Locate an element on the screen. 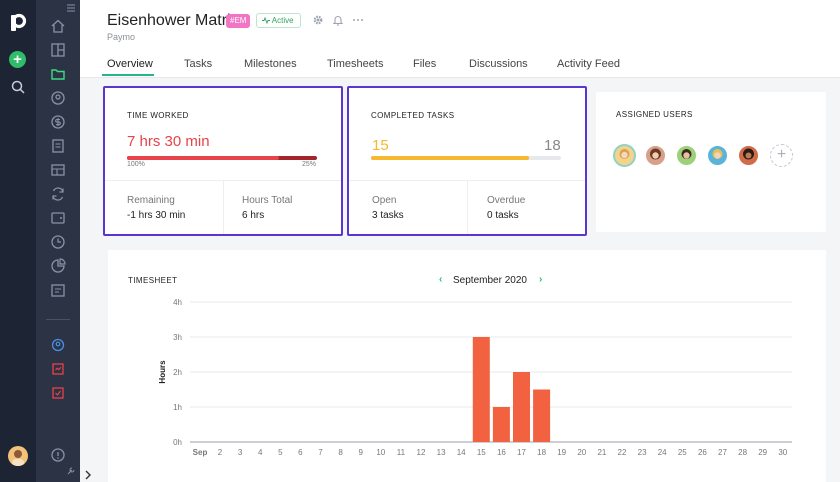 The width and height of the screenshot is (840, 482). time-worked-progress-fill is located at coordinates (203, 158).